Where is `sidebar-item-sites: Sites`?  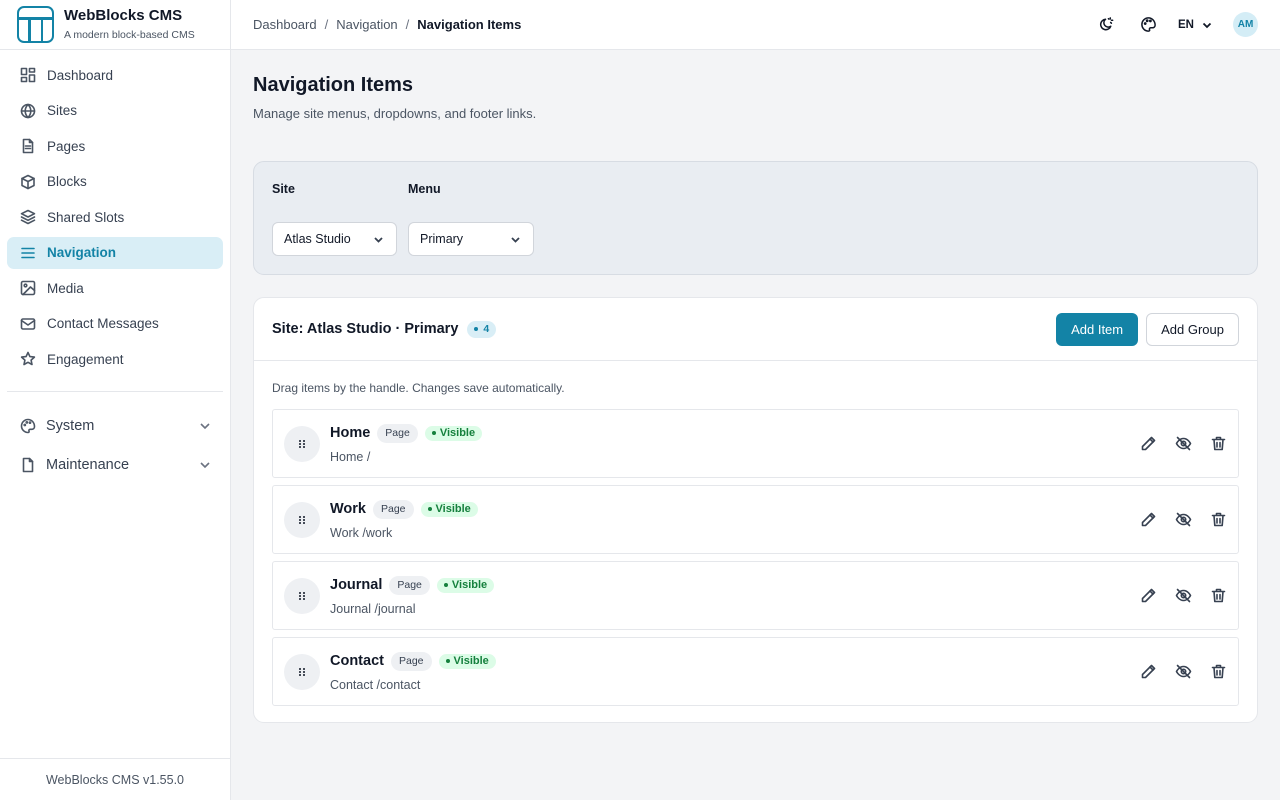
sidebar-item-sites: Sites is located at coordinates (115, 111).